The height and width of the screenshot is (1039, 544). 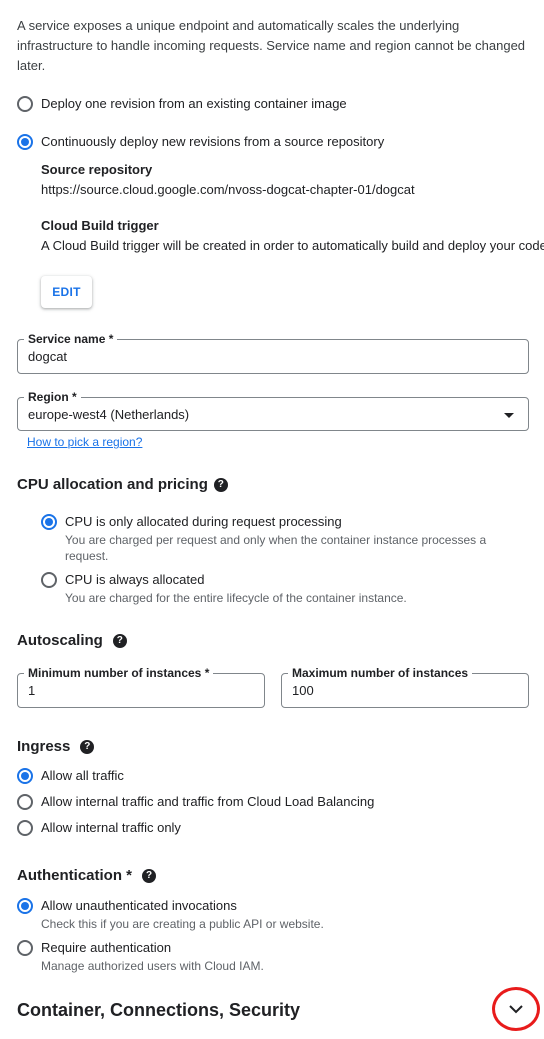 I want to click on deploy-source-radio, so click(x=25, y=142).